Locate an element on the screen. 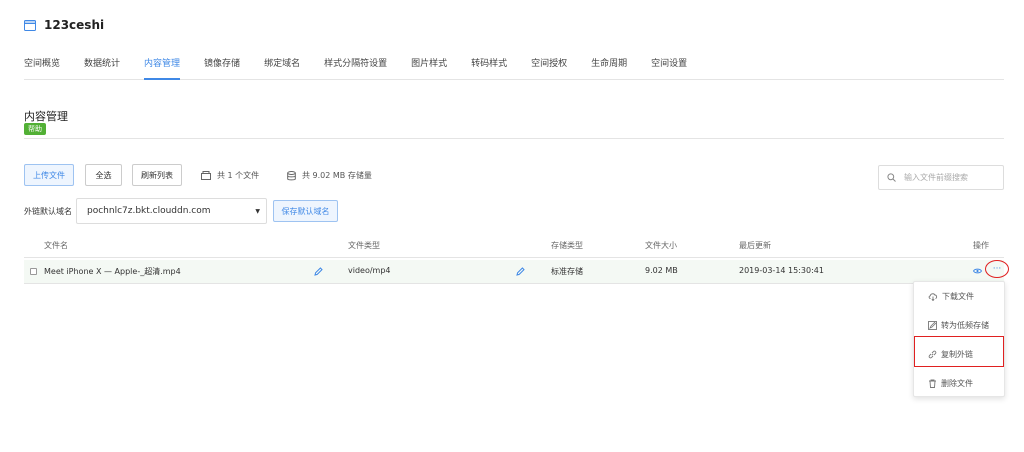 This screenshot has height=452, width=1024. tab-mirror-storage: 镜像存储 is located at coordinates (222, 66).